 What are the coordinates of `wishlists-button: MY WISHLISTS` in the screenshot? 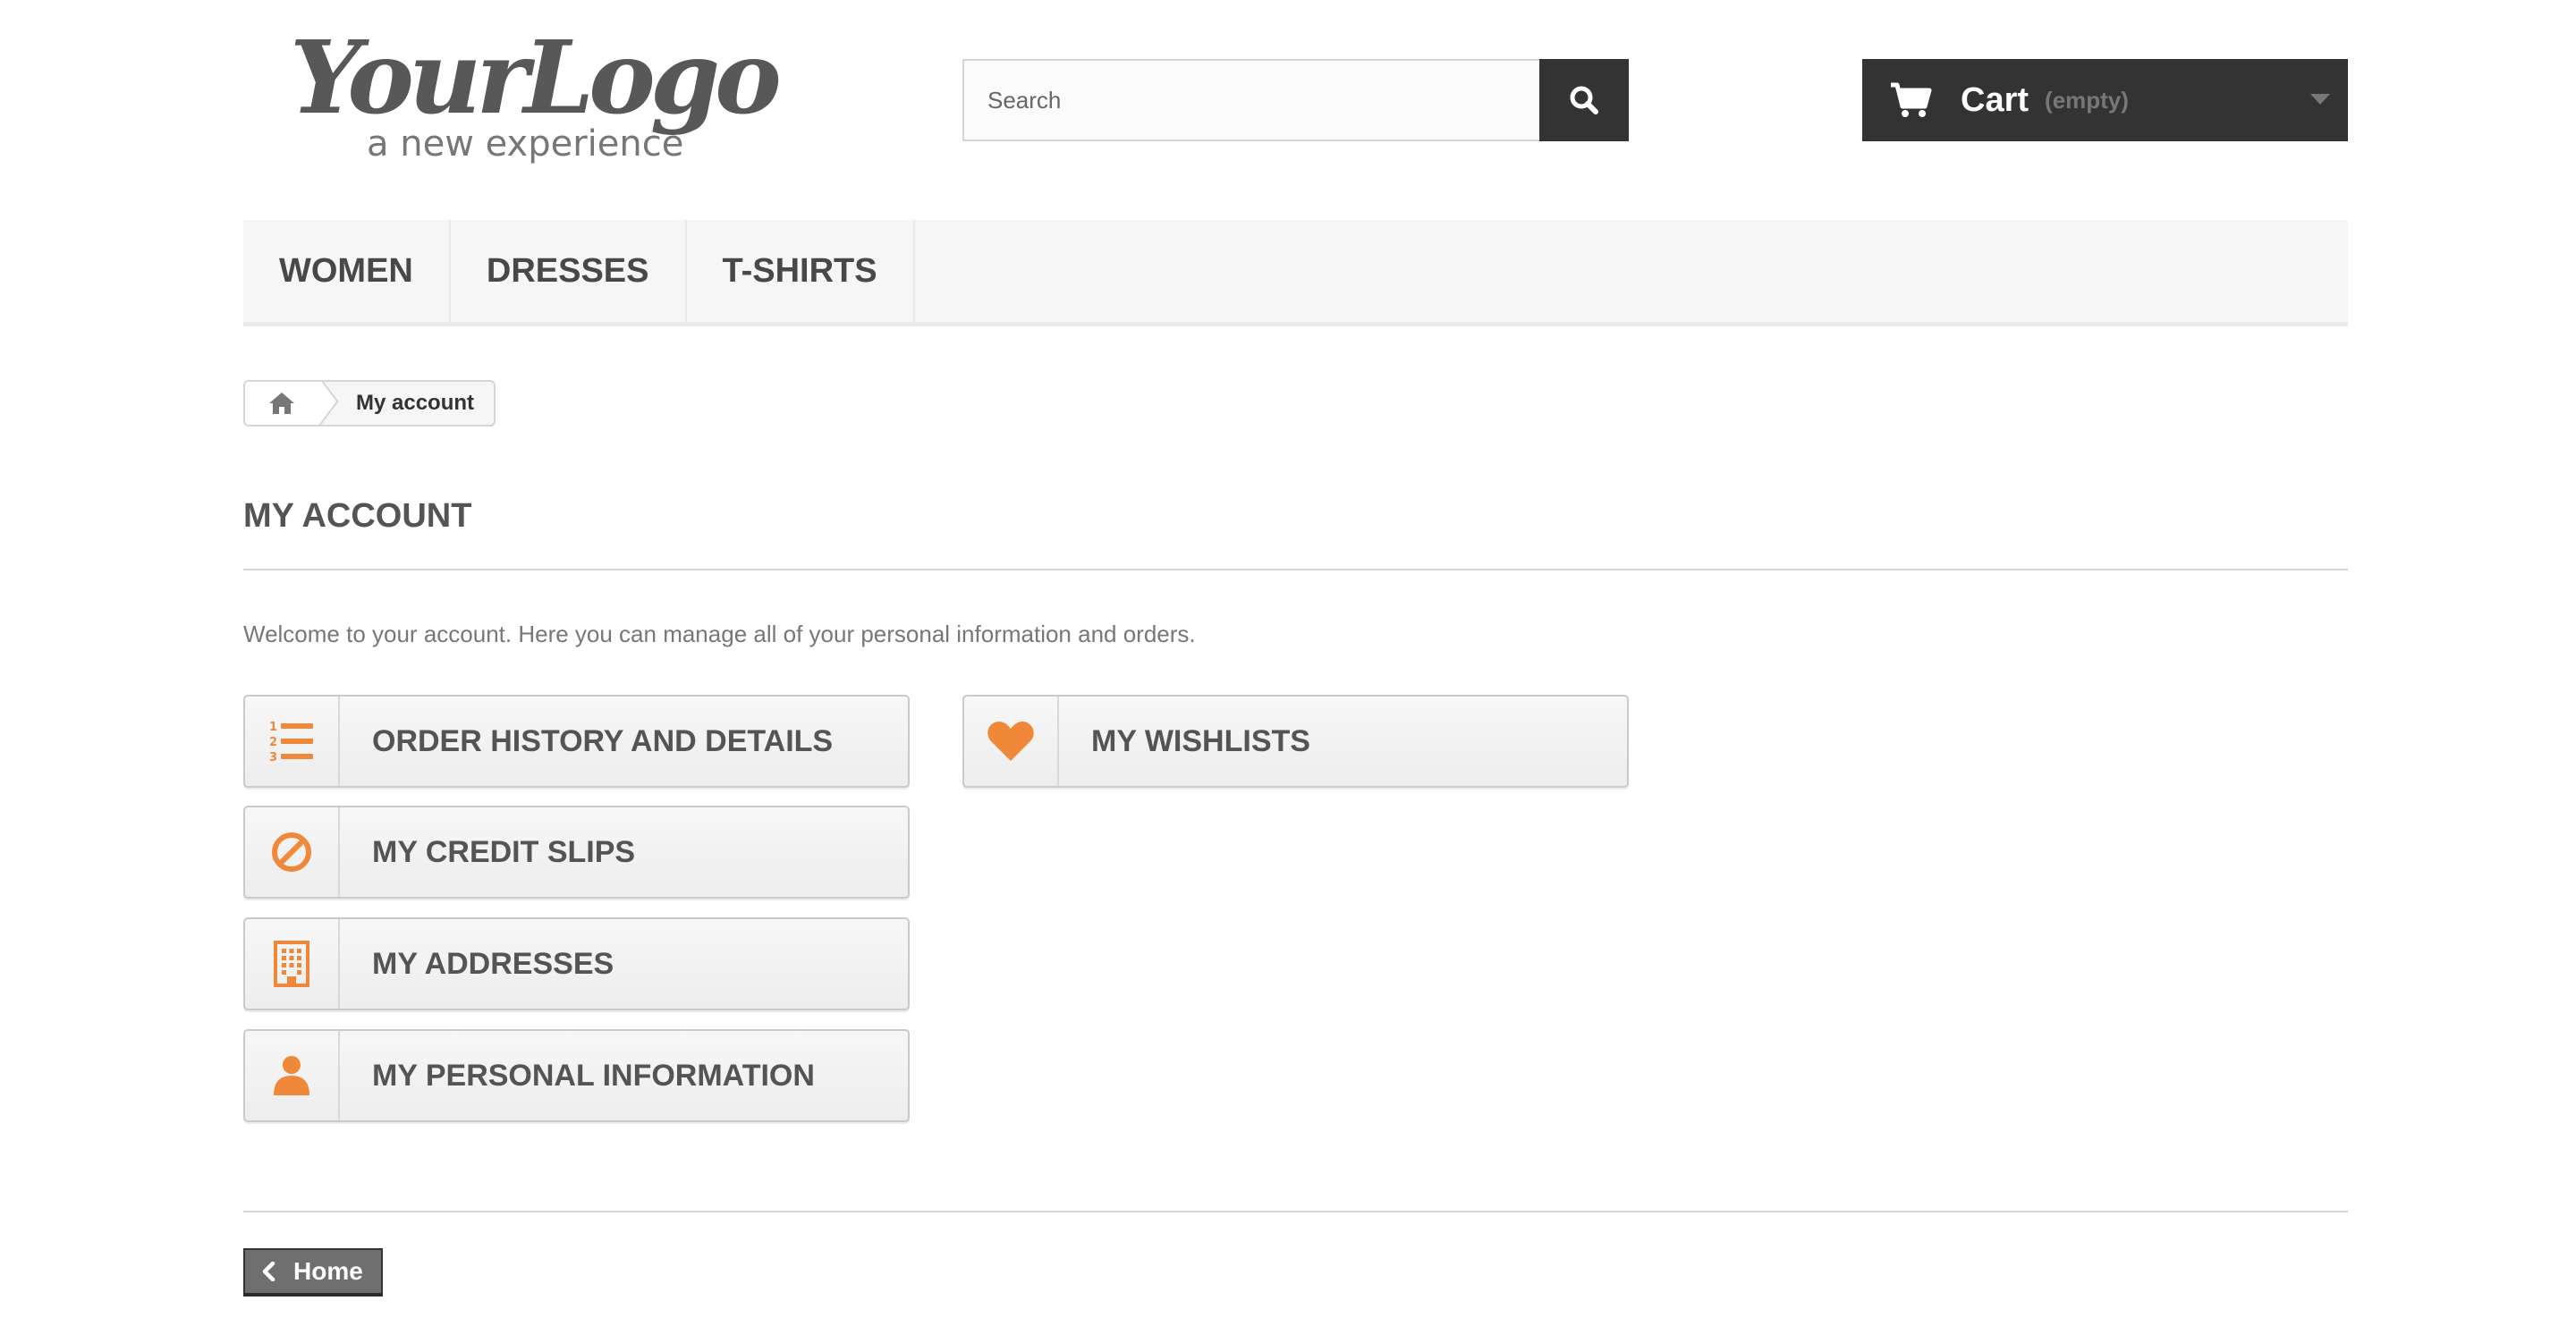 It's located at (1295, 741).